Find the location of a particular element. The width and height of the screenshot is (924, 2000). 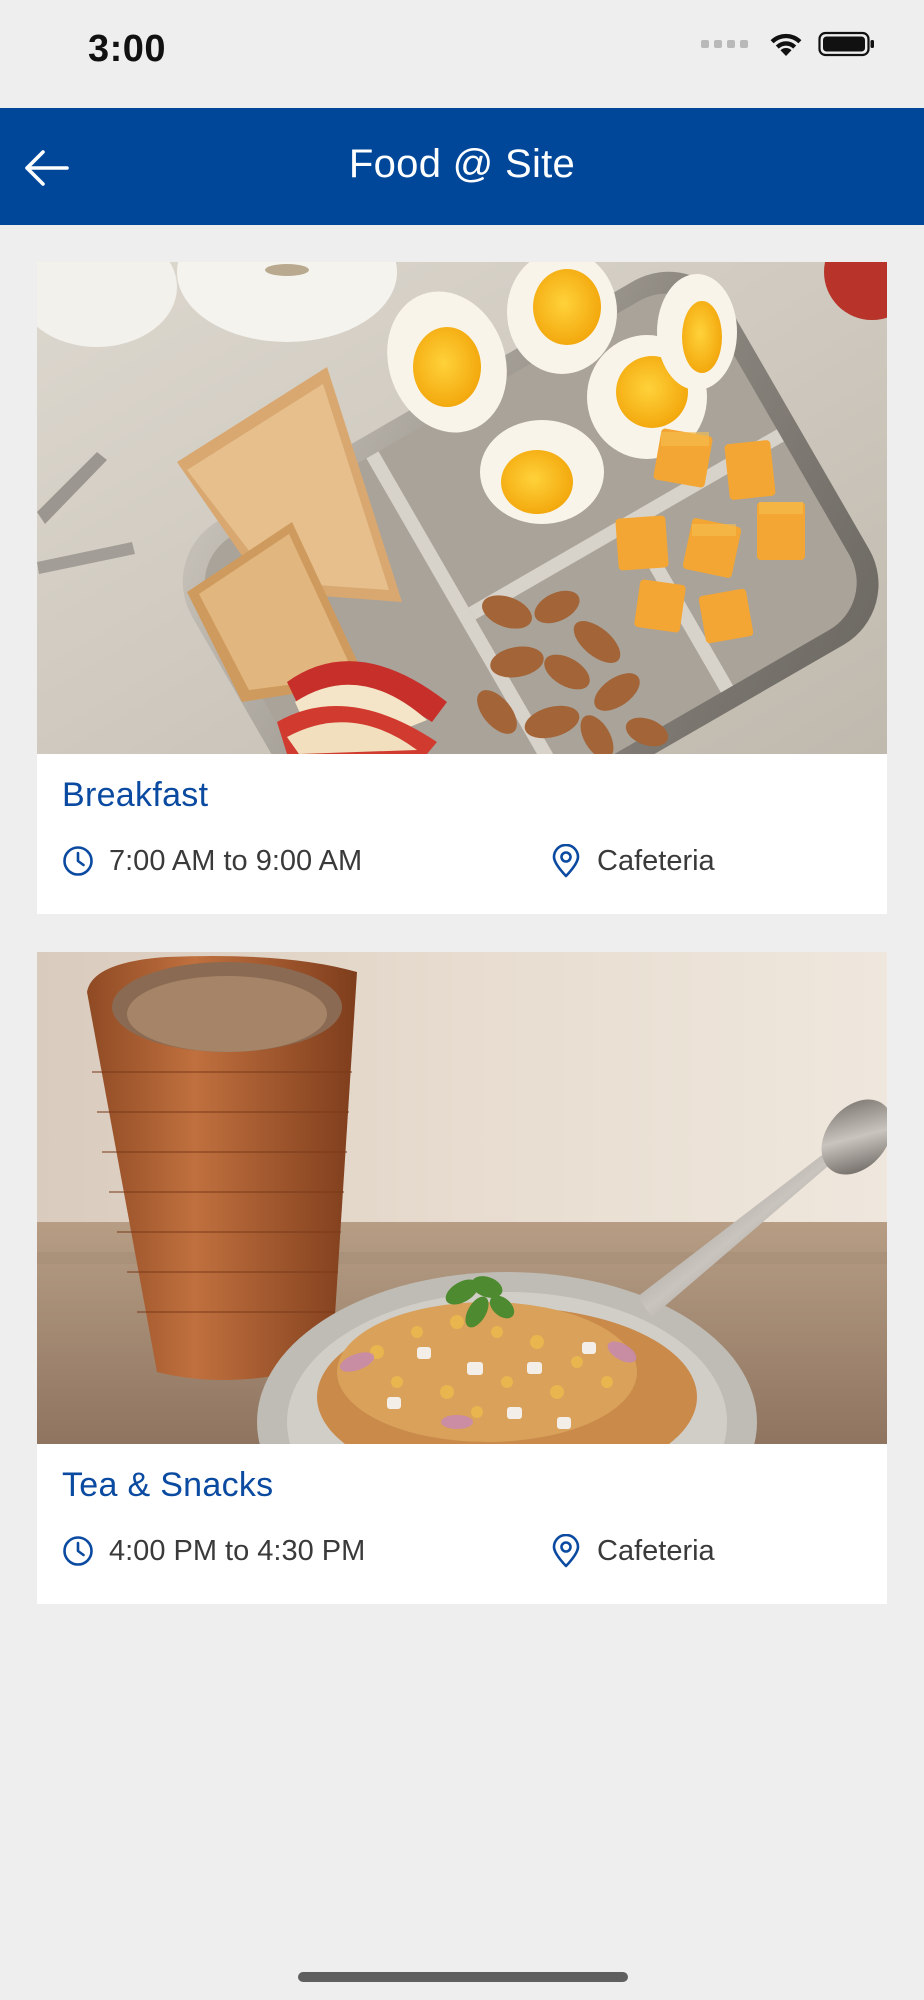

cellular-signal-icon is located at coordinates (724, 44).